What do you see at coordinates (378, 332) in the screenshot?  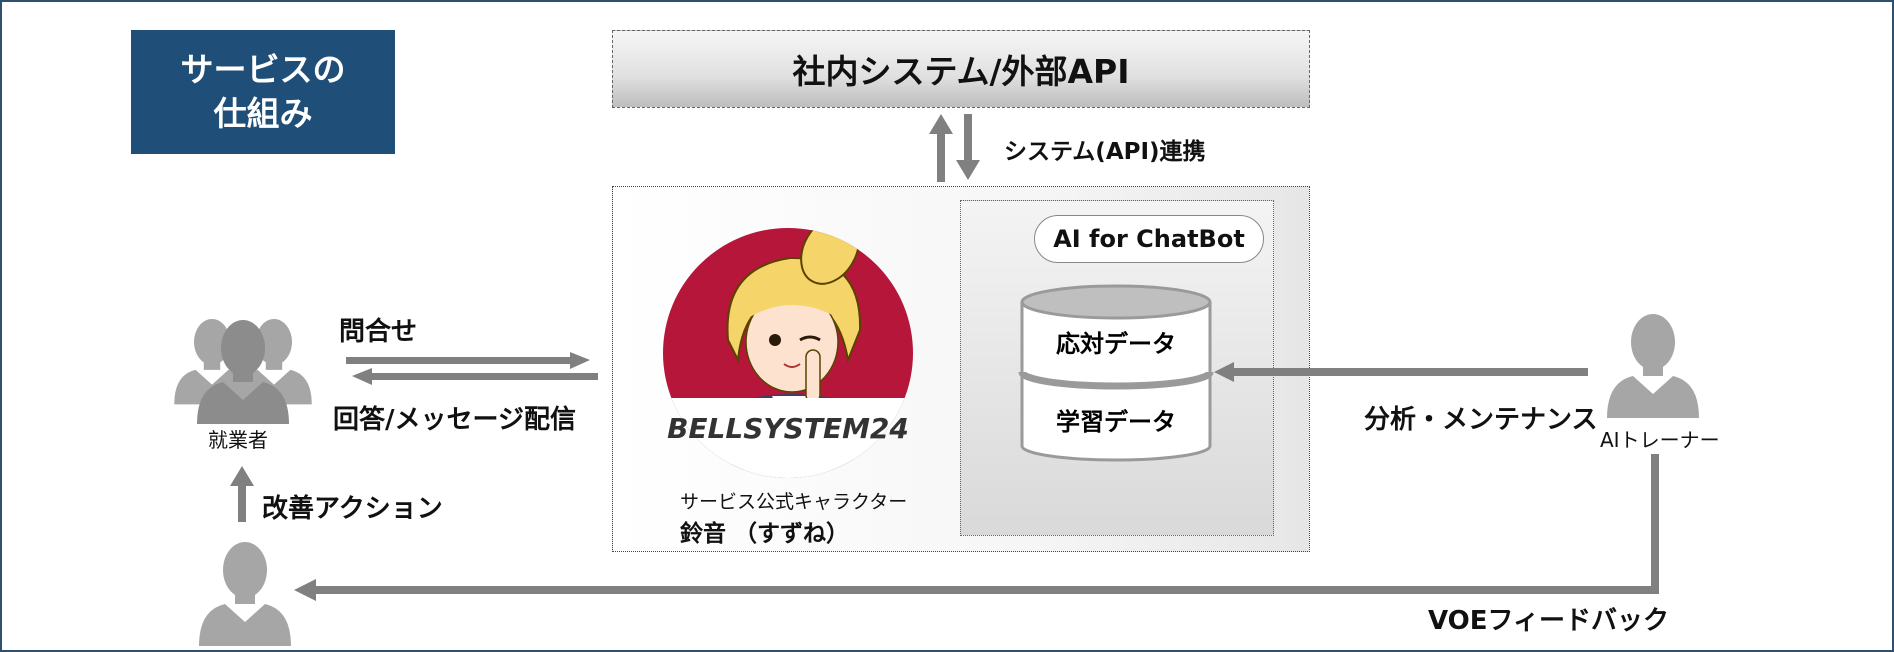 I see `inquiry-label: 問合せ` at bounding box center [378, 332].